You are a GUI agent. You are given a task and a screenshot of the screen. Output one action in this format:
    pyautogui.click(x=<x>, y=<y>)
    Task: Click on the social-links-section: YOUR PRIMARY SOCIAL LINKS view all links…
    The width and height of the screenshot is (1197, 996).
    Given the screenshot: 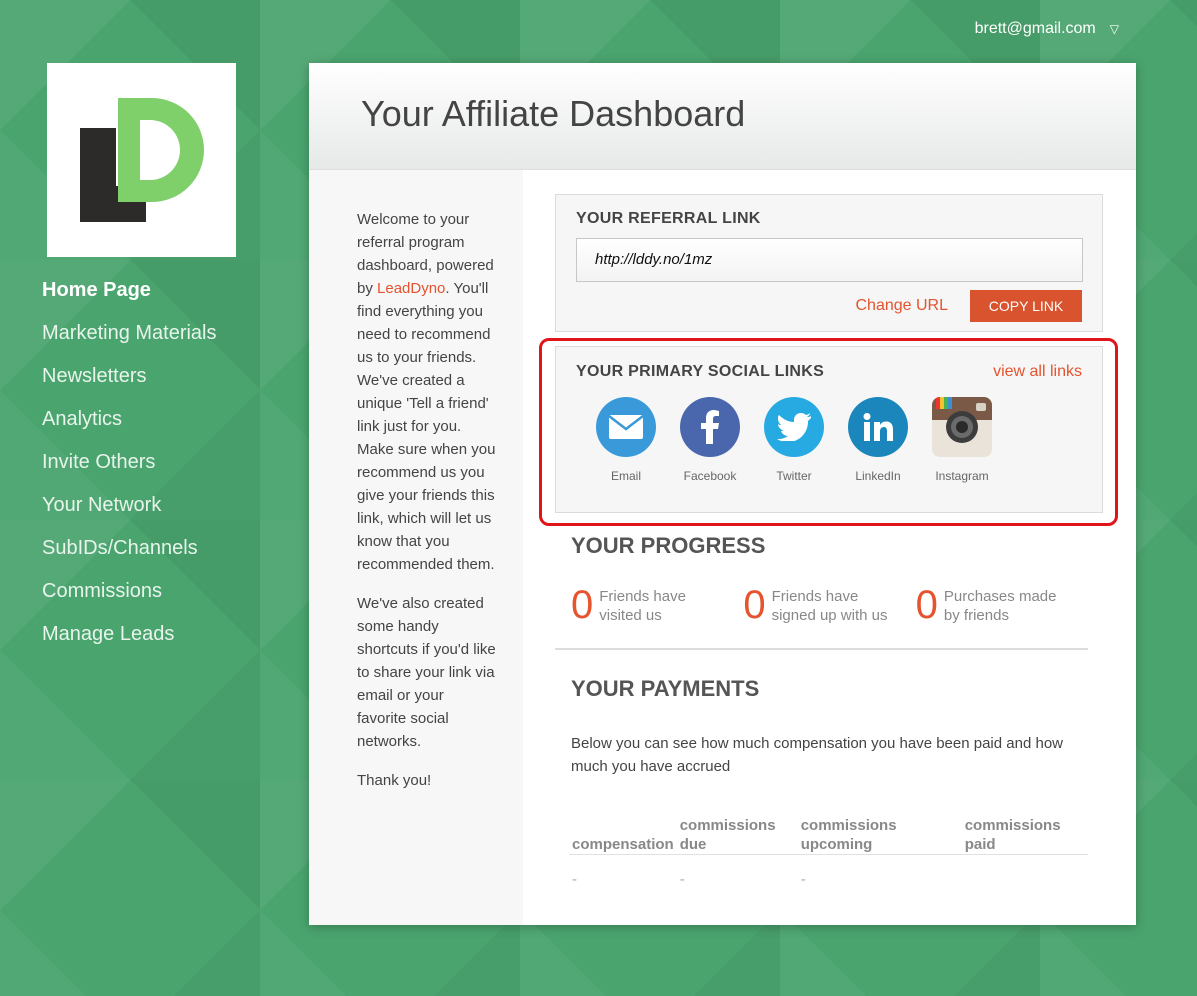 What is the action you would take?
    pyautogui.click(x=828, y=432)
    